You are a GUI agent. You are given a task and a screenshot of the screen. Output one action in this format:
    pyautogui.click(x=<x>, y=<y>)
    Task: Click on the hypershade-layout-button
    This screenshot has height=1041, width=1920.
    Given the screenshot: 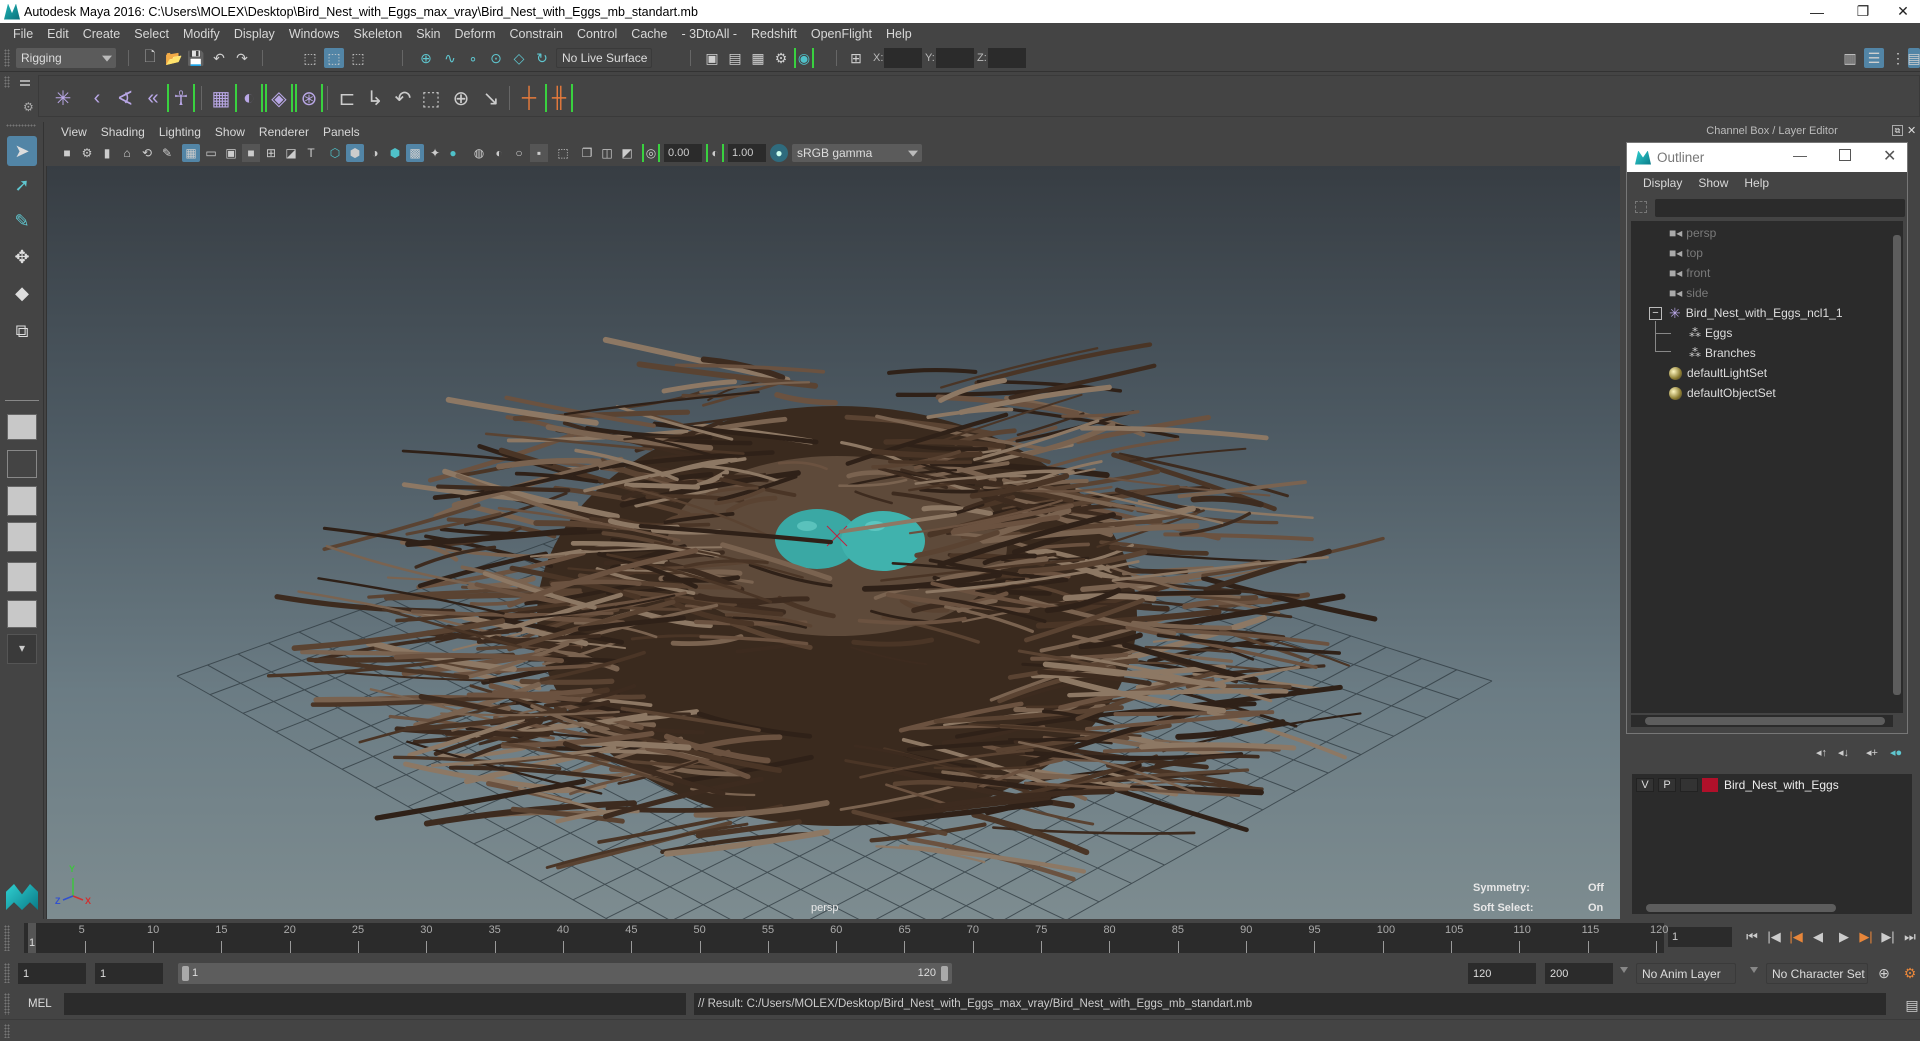 What is the action you would take?
    pyautogui.click(x=22, y=577)
    